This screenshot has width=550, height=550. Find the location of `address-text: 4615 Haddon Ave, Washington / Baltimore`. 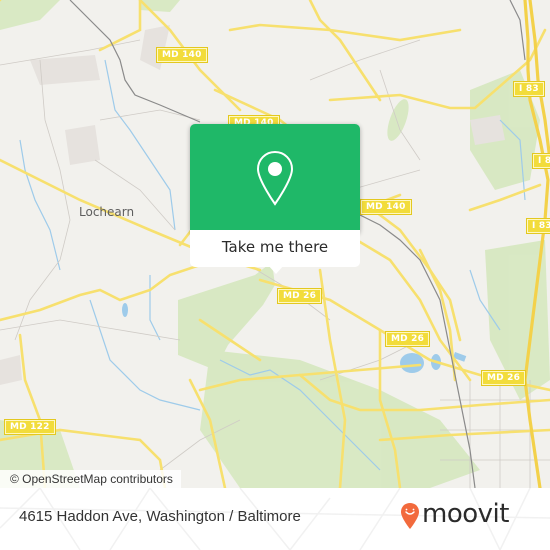

address-text: 4615 Haddon Ave, Washington / Baltimore is located at coordinates (160, 516).